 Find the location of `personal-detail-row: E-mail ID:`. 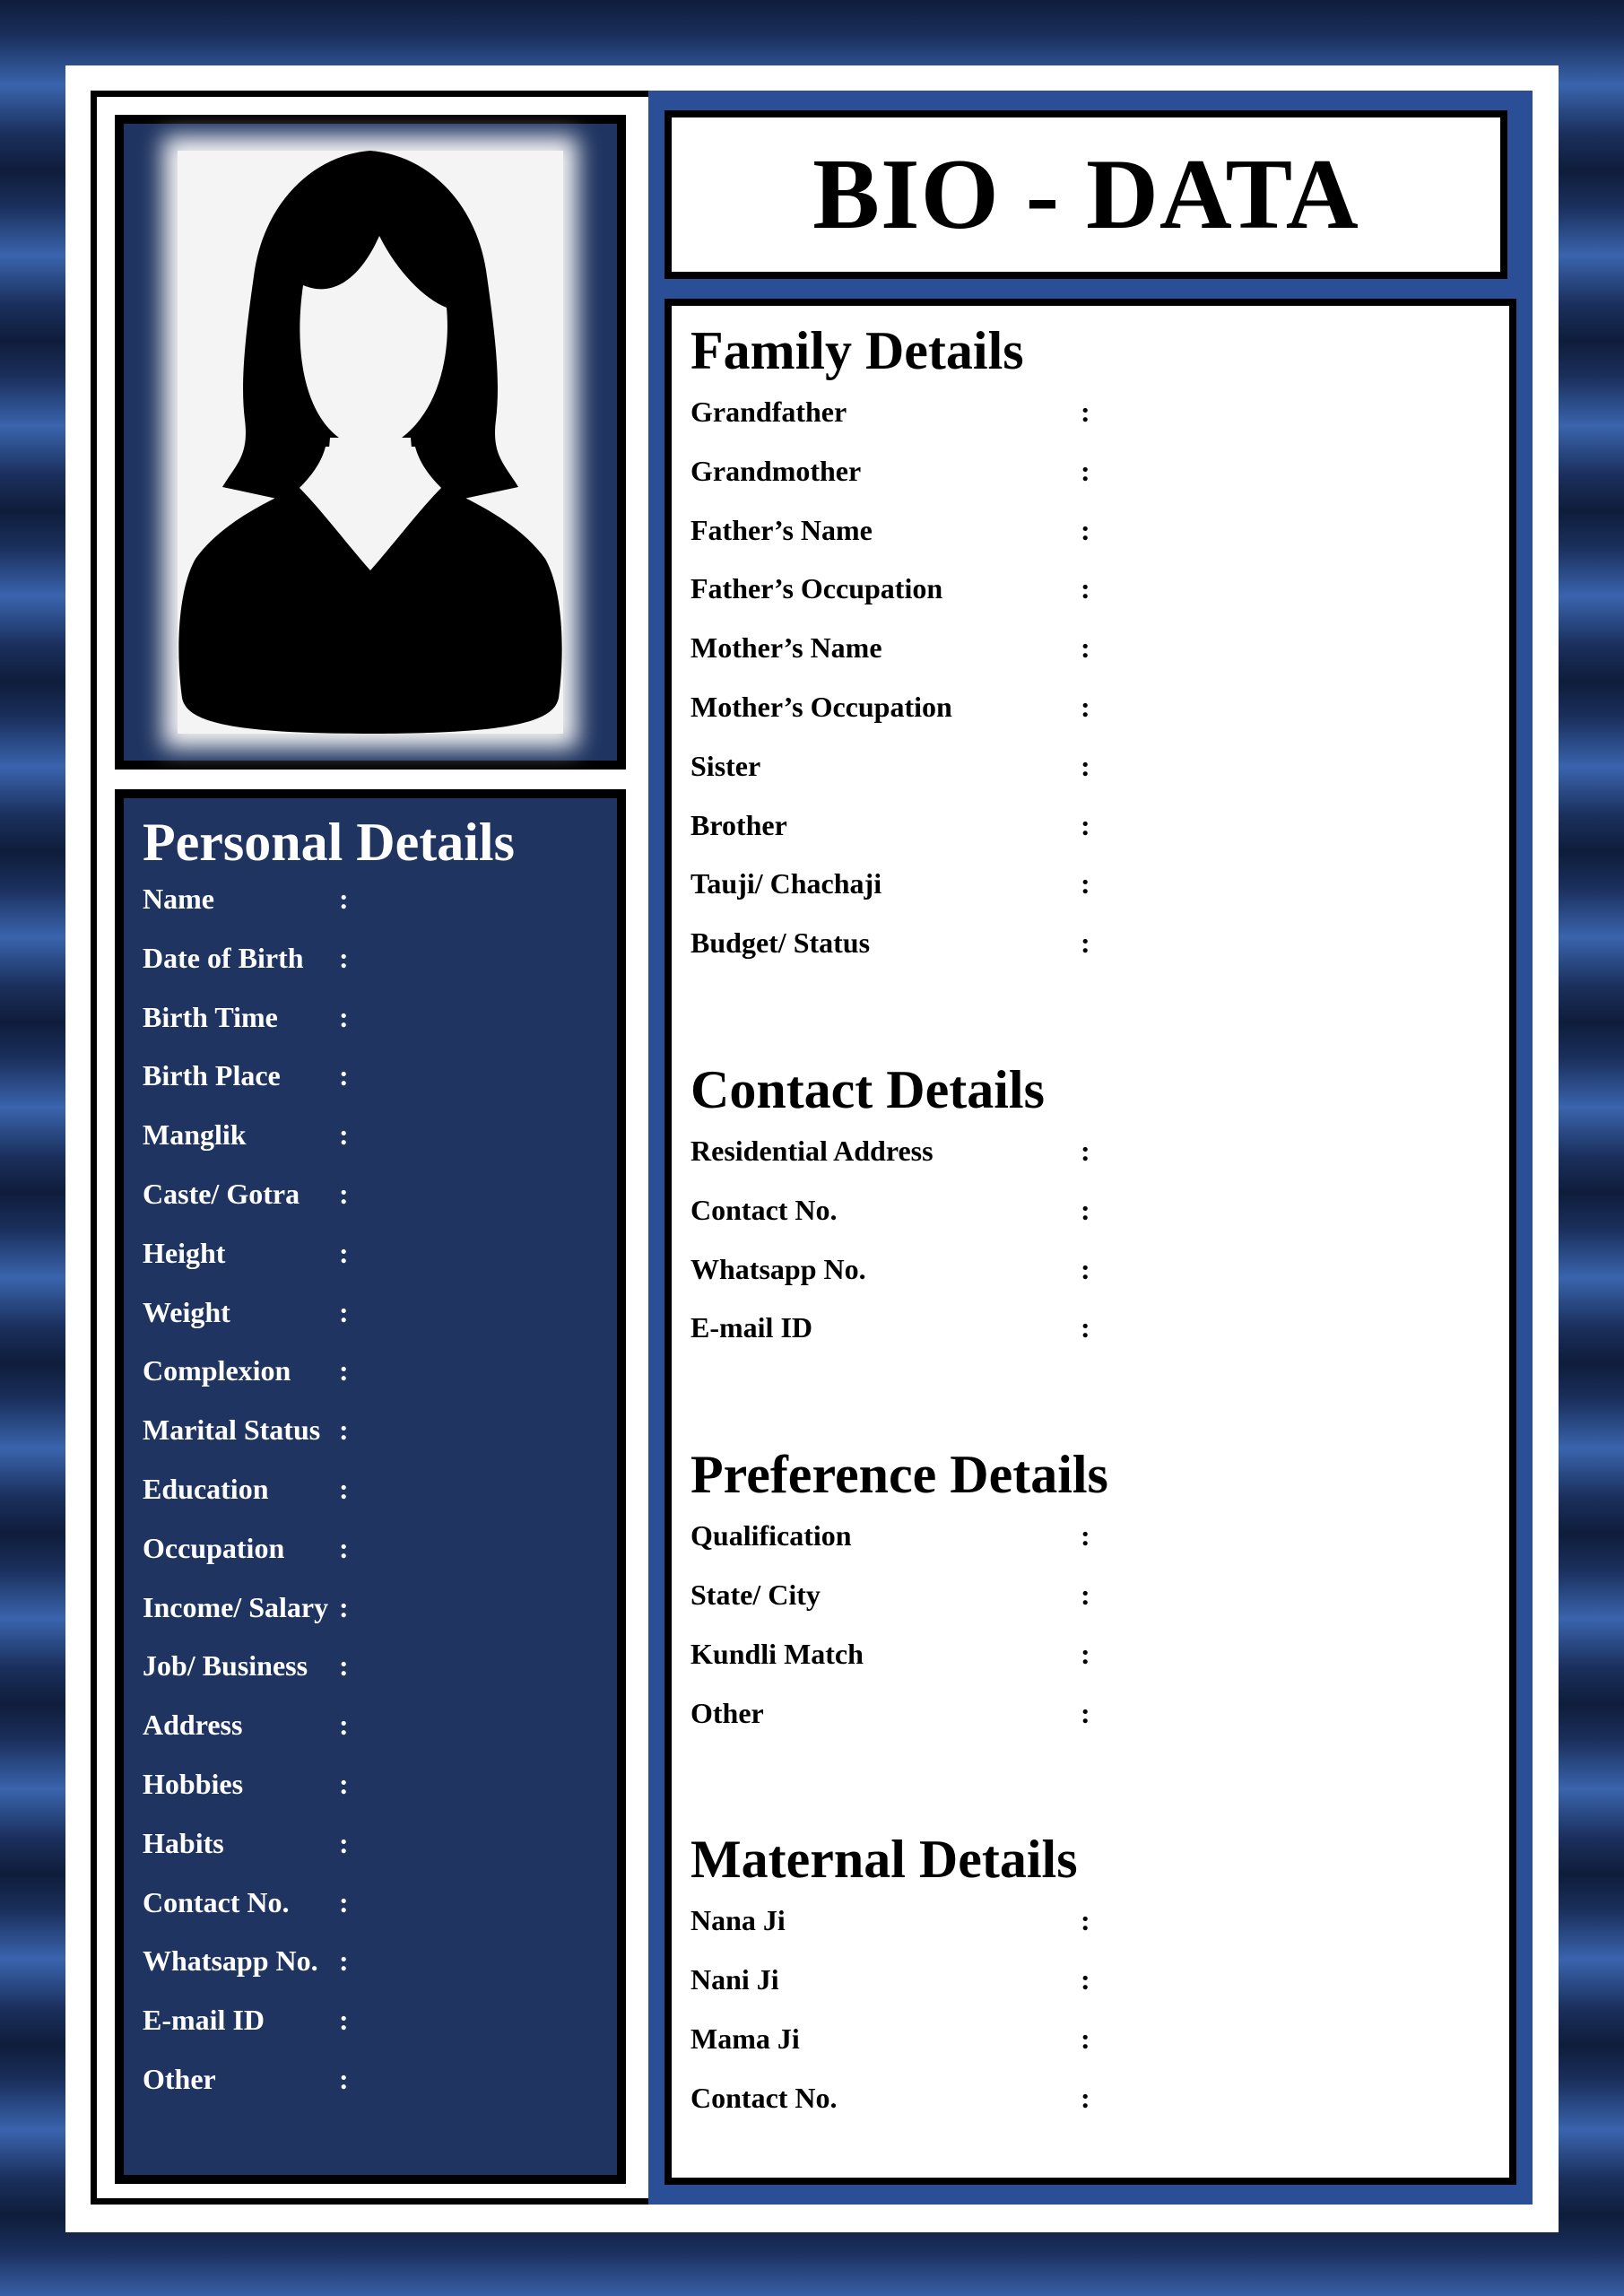

personal-detail-row: E-mail ID: is located at coordinates (380, 2031).